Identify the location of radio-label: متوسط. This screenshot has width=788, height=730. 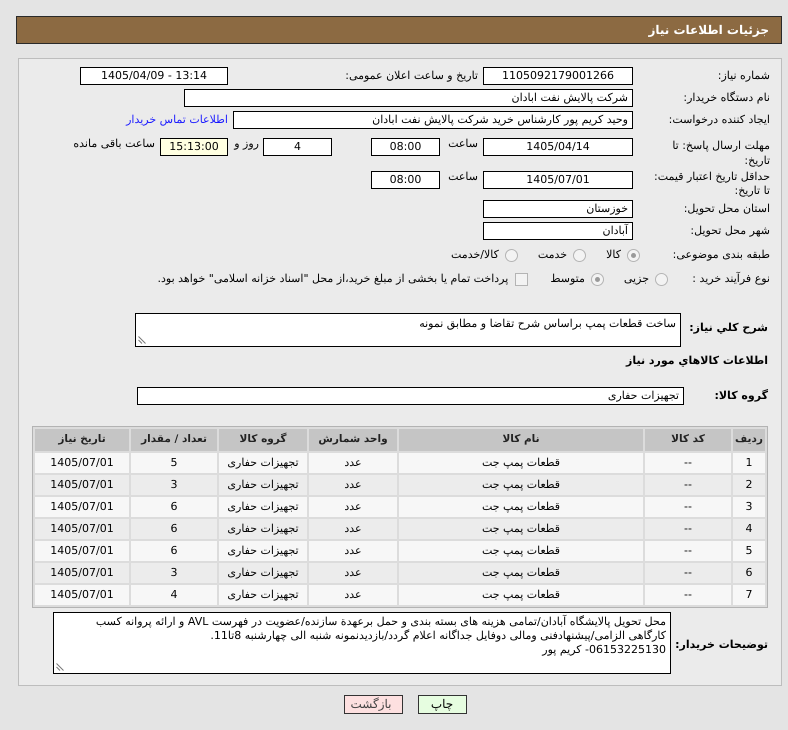
(567, 279).